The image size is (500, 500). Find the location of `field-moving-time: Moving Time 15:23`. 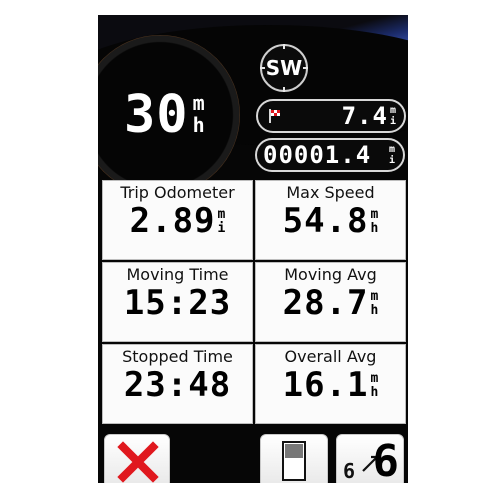

field-moving-time: Moving Time 15:23 is located at coordinates (177, 302).